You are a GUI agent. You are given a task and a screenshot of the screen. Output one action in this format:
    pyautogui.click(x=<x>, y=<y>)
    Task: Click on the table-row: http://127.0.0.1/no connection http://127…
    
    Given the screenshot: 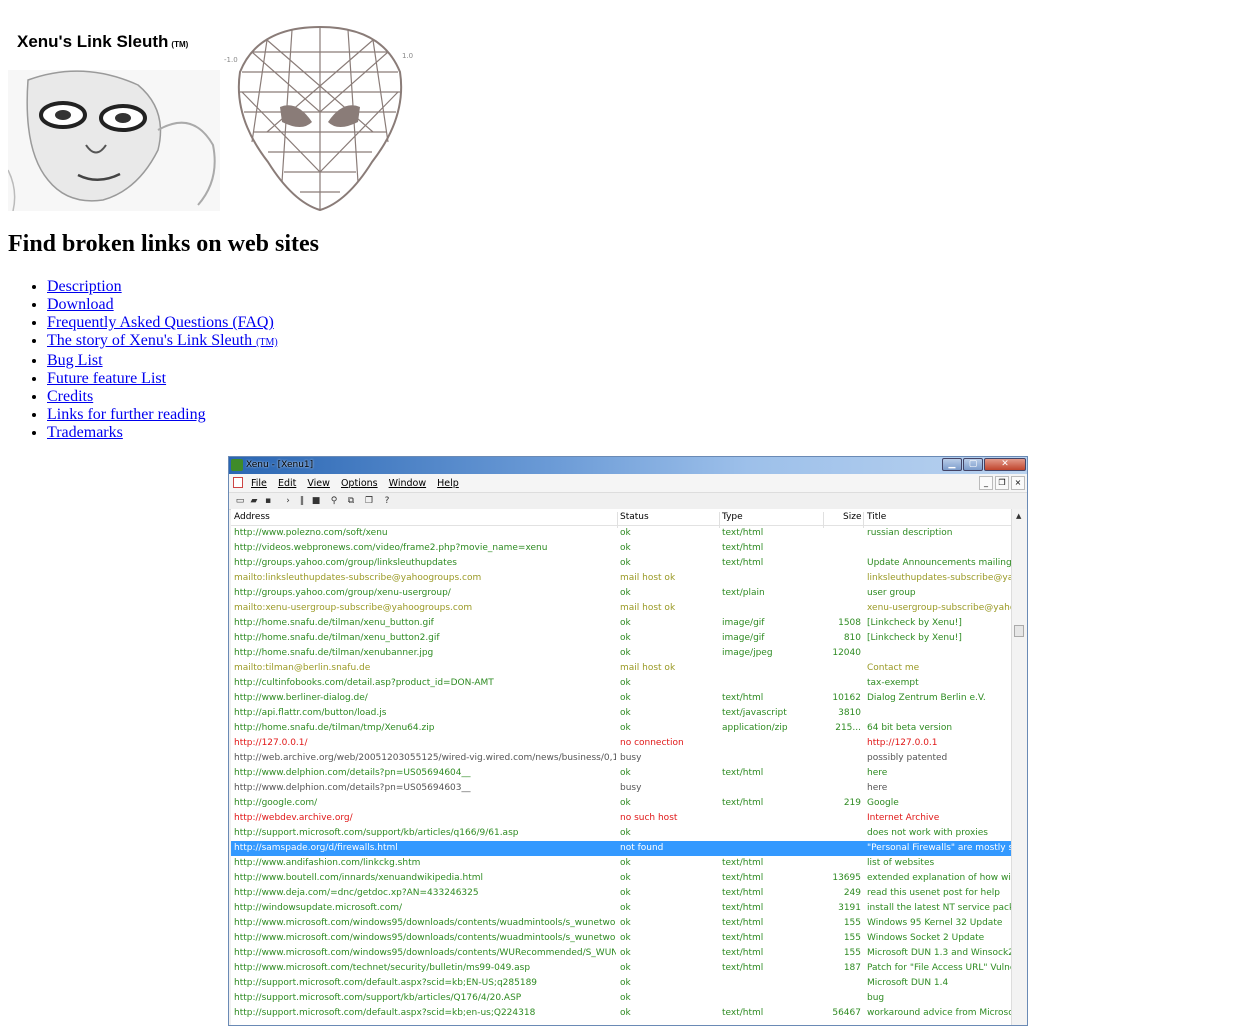 What is the action you would take?
    pyautogui.click(x=621, y=743)
    